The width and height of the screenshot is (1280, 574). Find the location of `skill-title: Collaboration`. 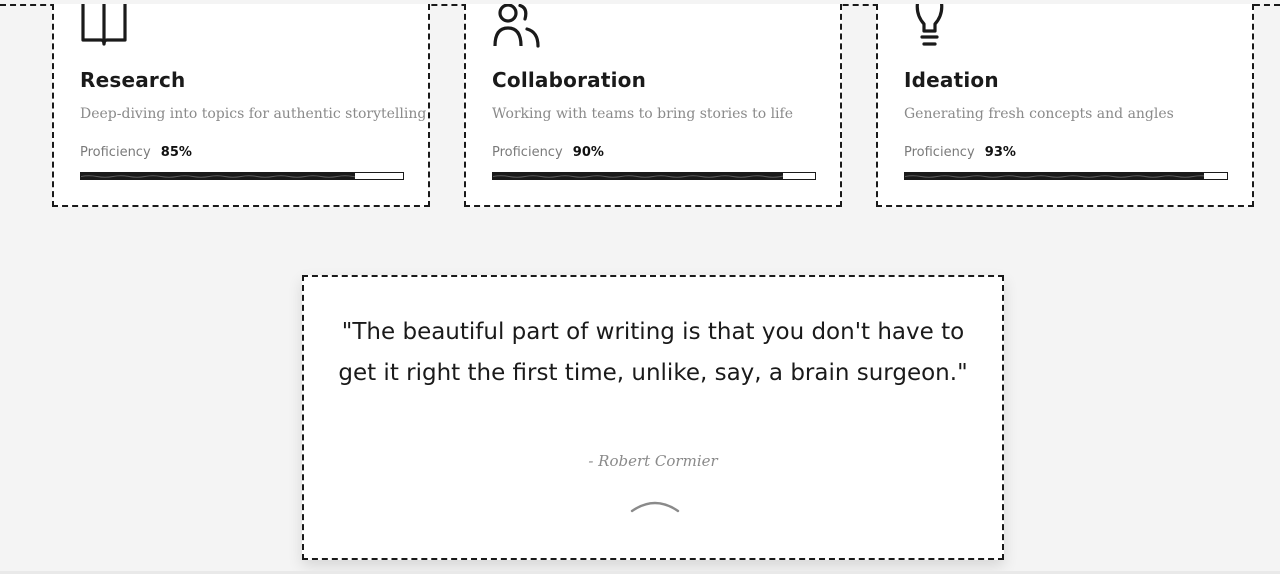

skill-title: Collaboration is located at coordinates (569, 80).